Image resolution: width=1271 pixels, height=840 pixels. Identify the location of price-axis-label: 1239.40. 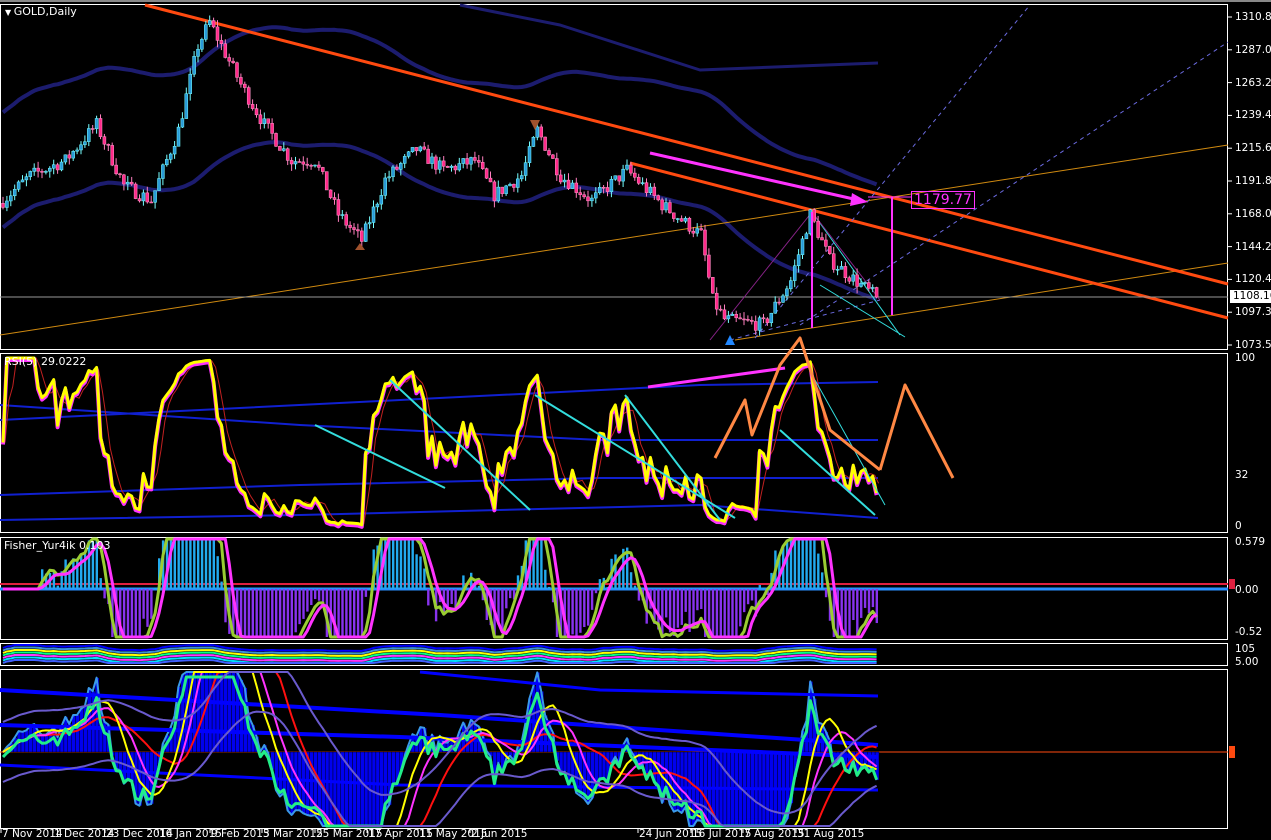
(1253, 115).